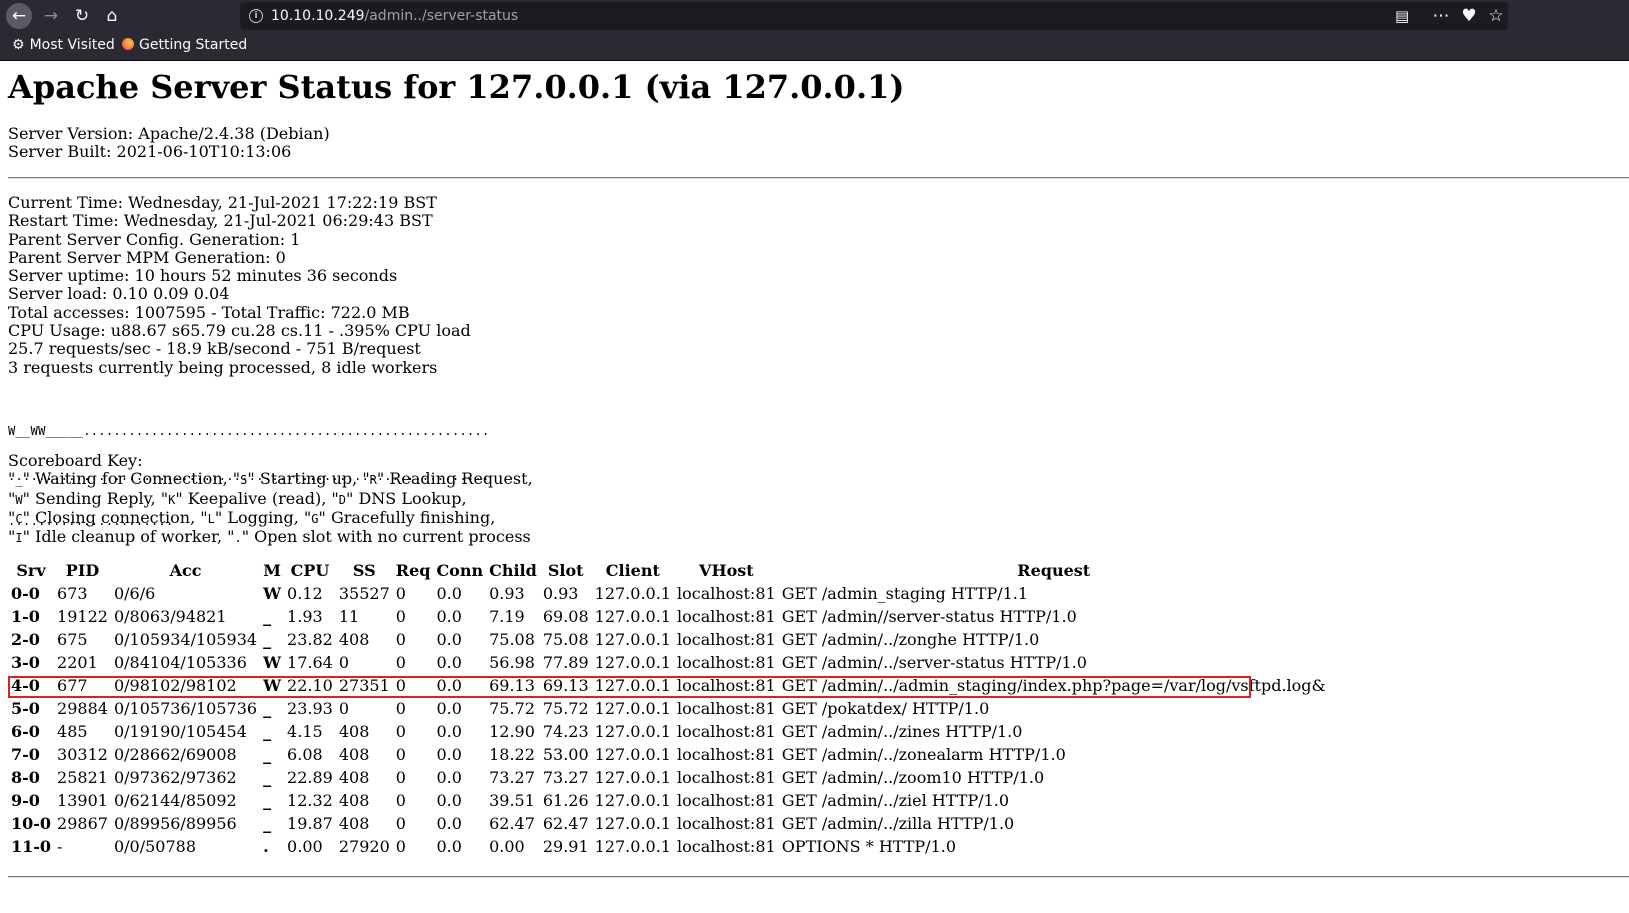  I want to click on server-built: Server Built: 2021-06-10T10:13:06, so click(150, 152).